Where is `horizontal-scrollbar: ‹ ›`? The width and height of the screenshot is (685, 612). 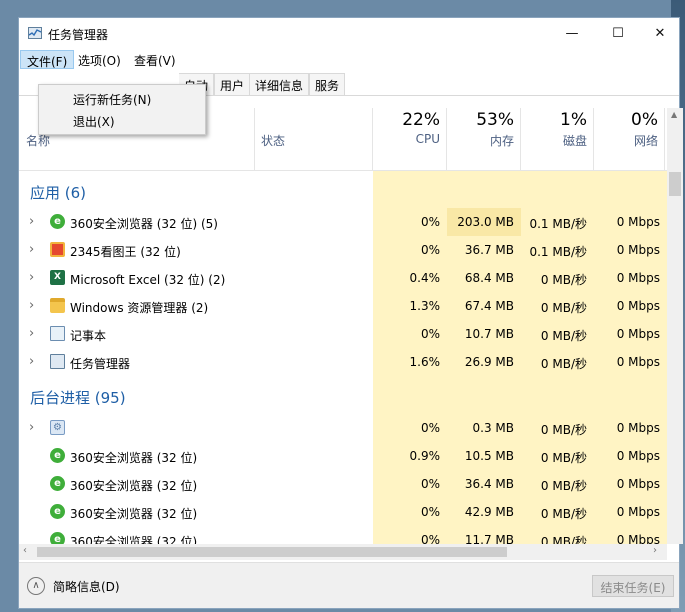
horizontal-scrollbar: ‹ › is located at coordinates (343, 552).